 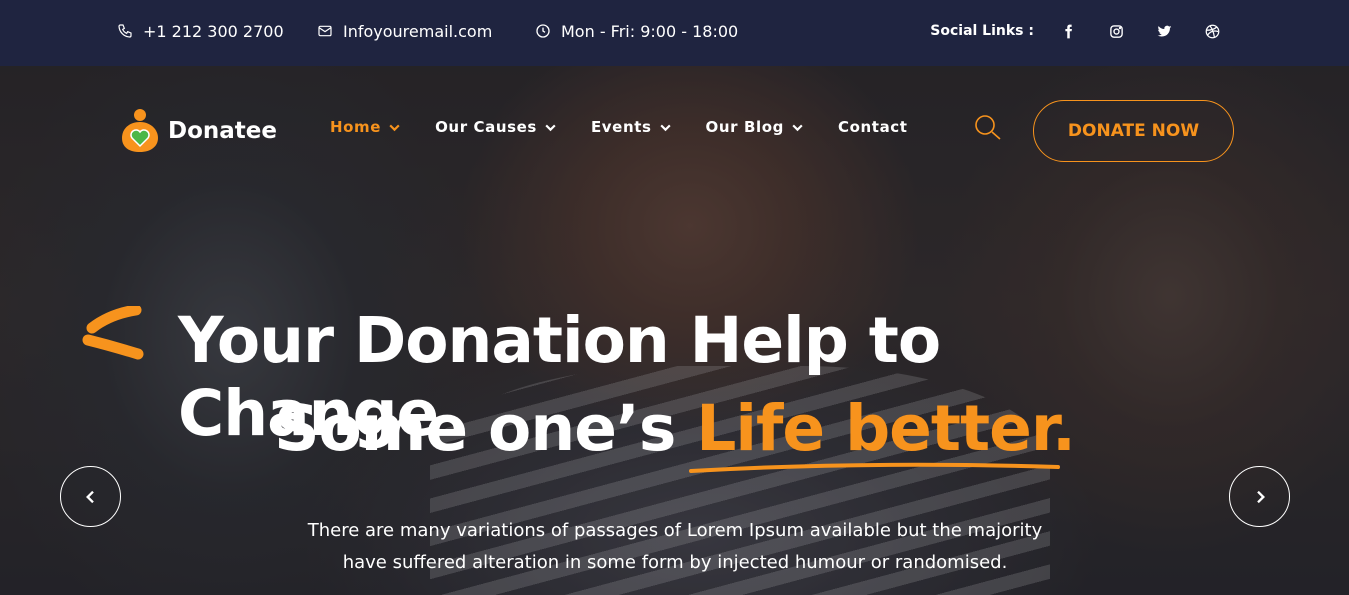 I want to click on nav-item-contact: Contact, so click(x=873, y=127).